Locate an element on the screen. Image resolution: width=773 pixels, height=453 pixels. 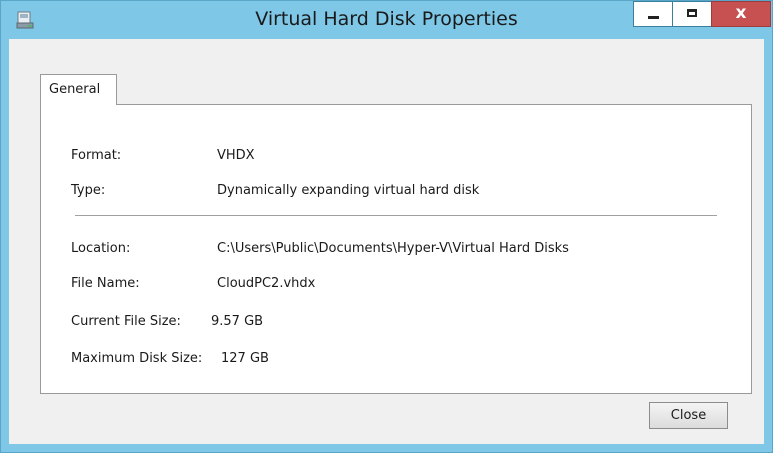
maximize-button is located at coordinates (692, 14).